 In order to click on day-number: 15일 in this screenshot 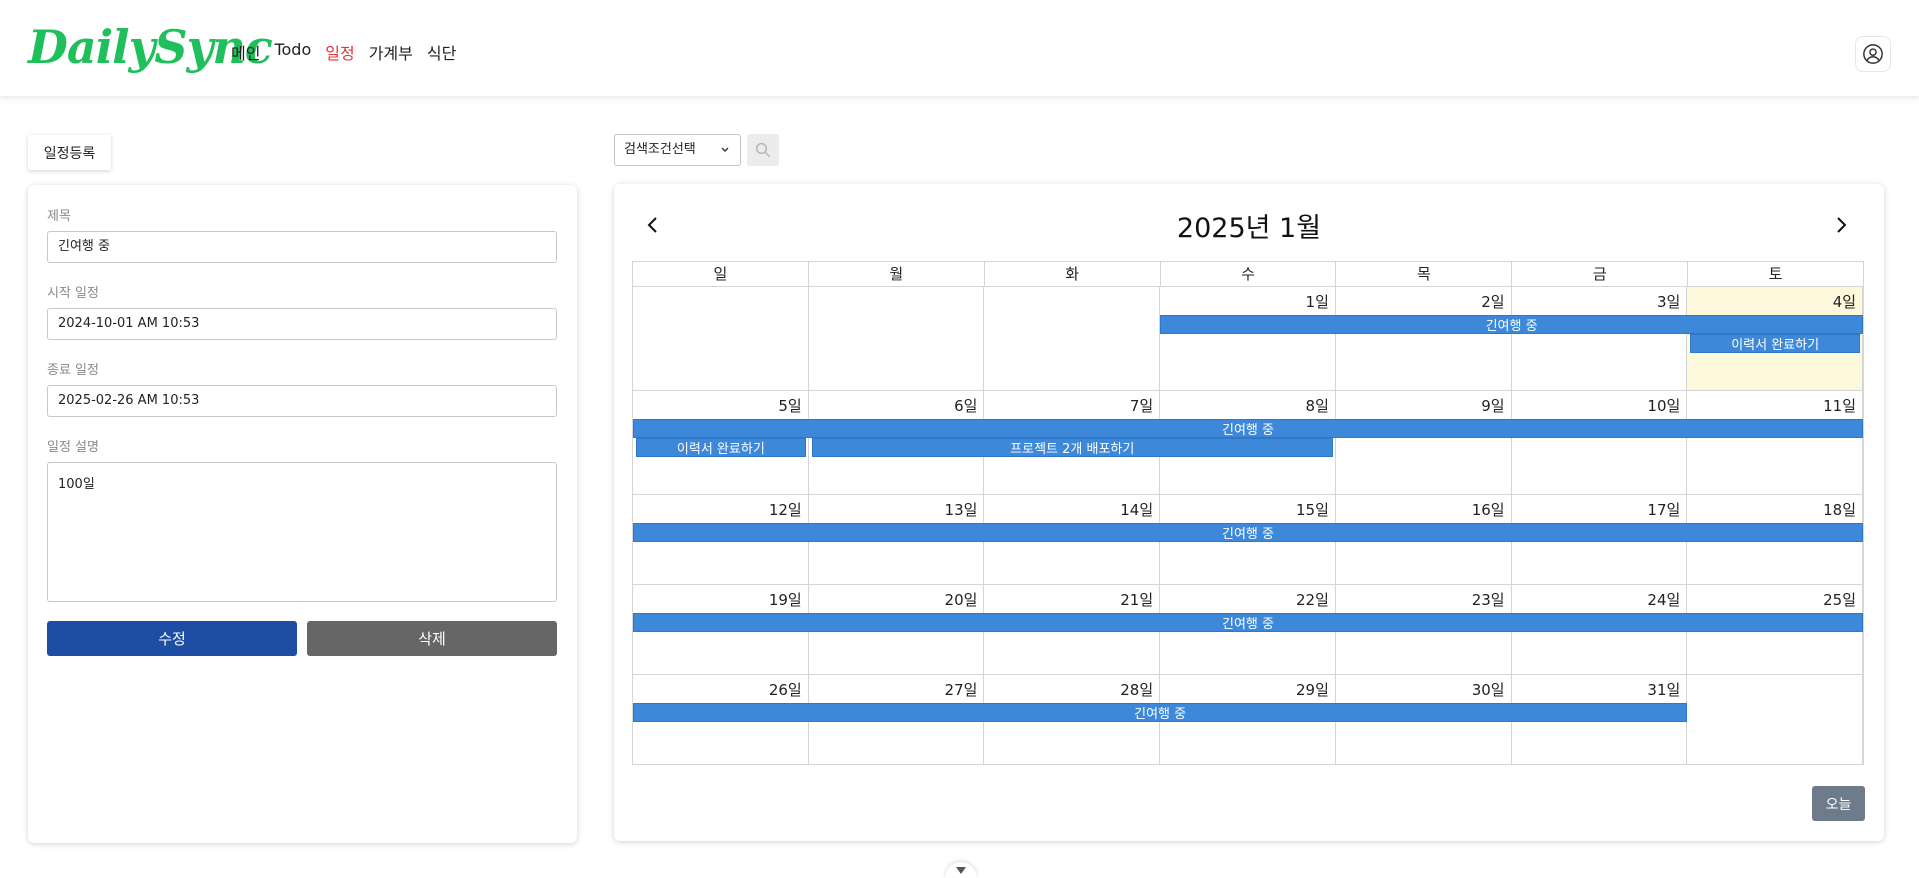, I will do `click(1312, 510)`.